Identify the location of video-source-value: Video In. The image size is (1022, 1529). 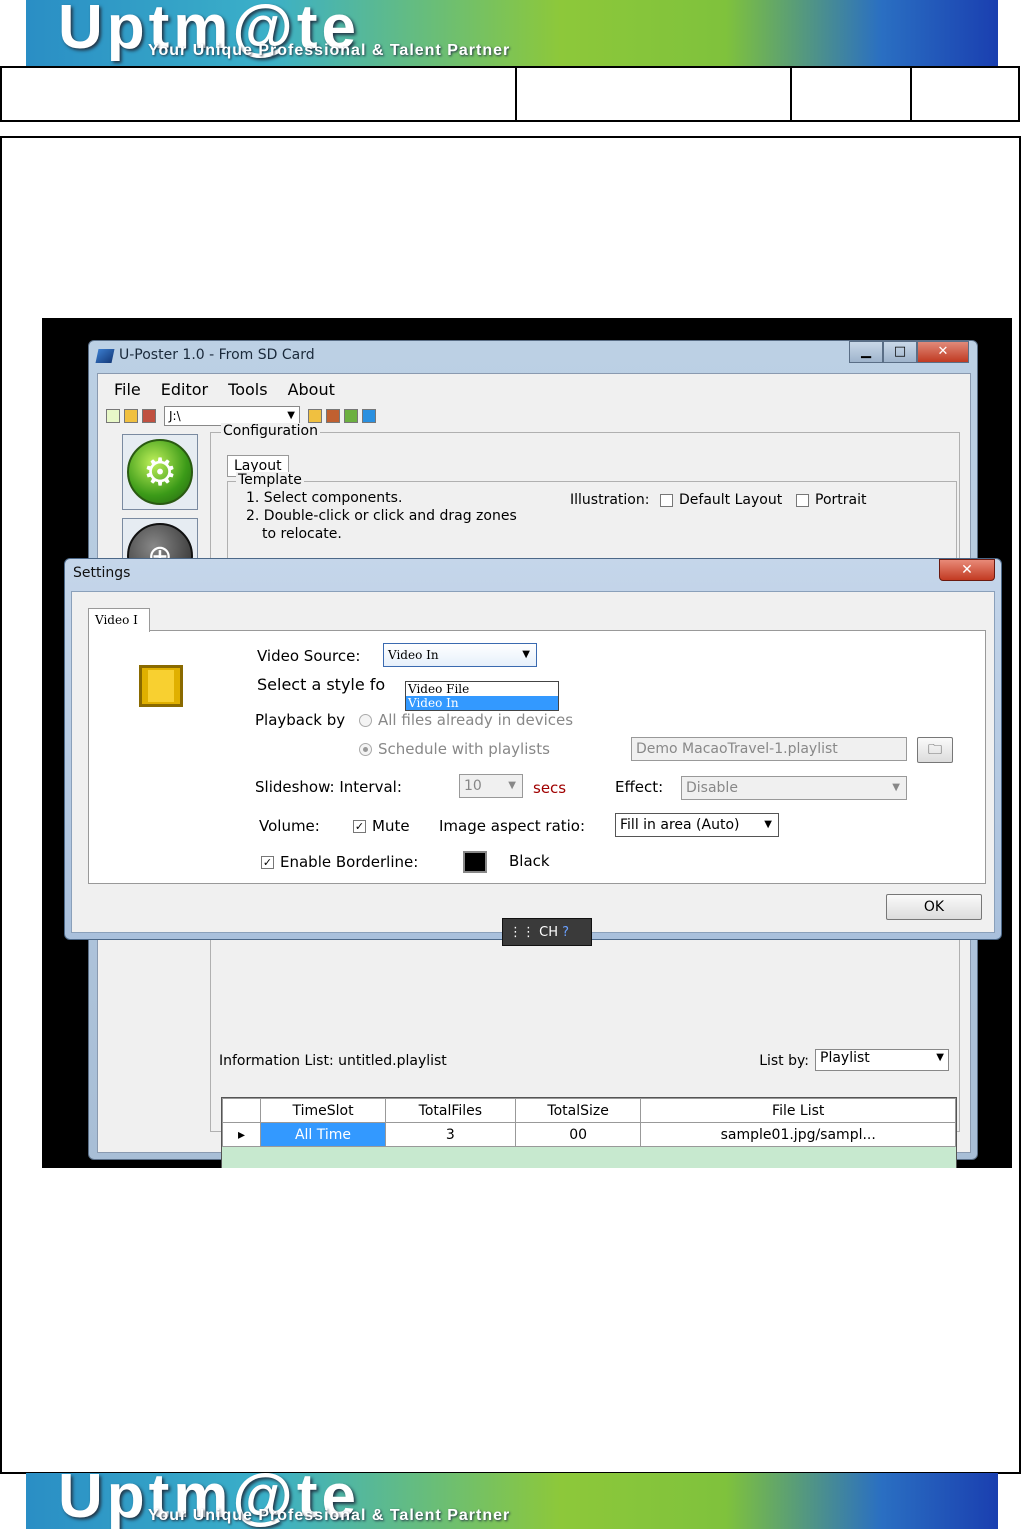
(413, 655).